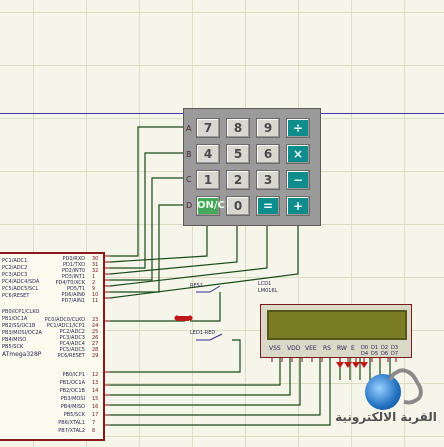 The image size is (444, 447). Describe the element at coordinates (13, 347) in the screenshot. I see `mcu-left-label: PB5/SCK` at that location.